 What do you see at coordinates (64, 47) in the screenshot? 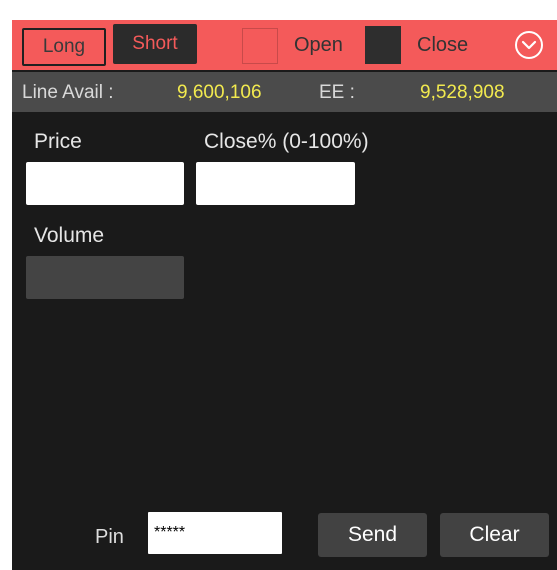
I see `long-button: Long` at bounding box center [64, 47].